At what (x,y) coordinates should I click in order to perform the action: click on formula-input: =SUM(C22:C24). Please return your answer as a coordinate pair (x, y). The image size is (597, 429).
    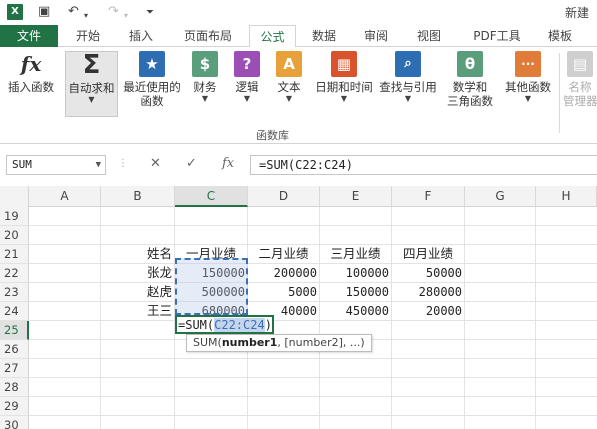
    Looking at the image, I should click on (423, 165).